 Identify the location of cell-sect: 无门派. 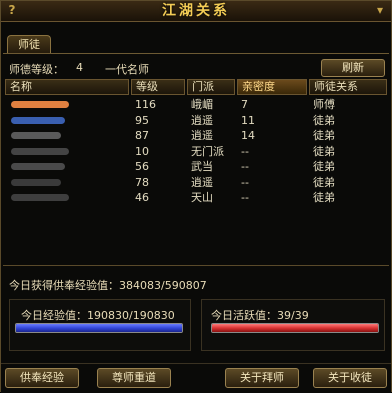
(207, 151).